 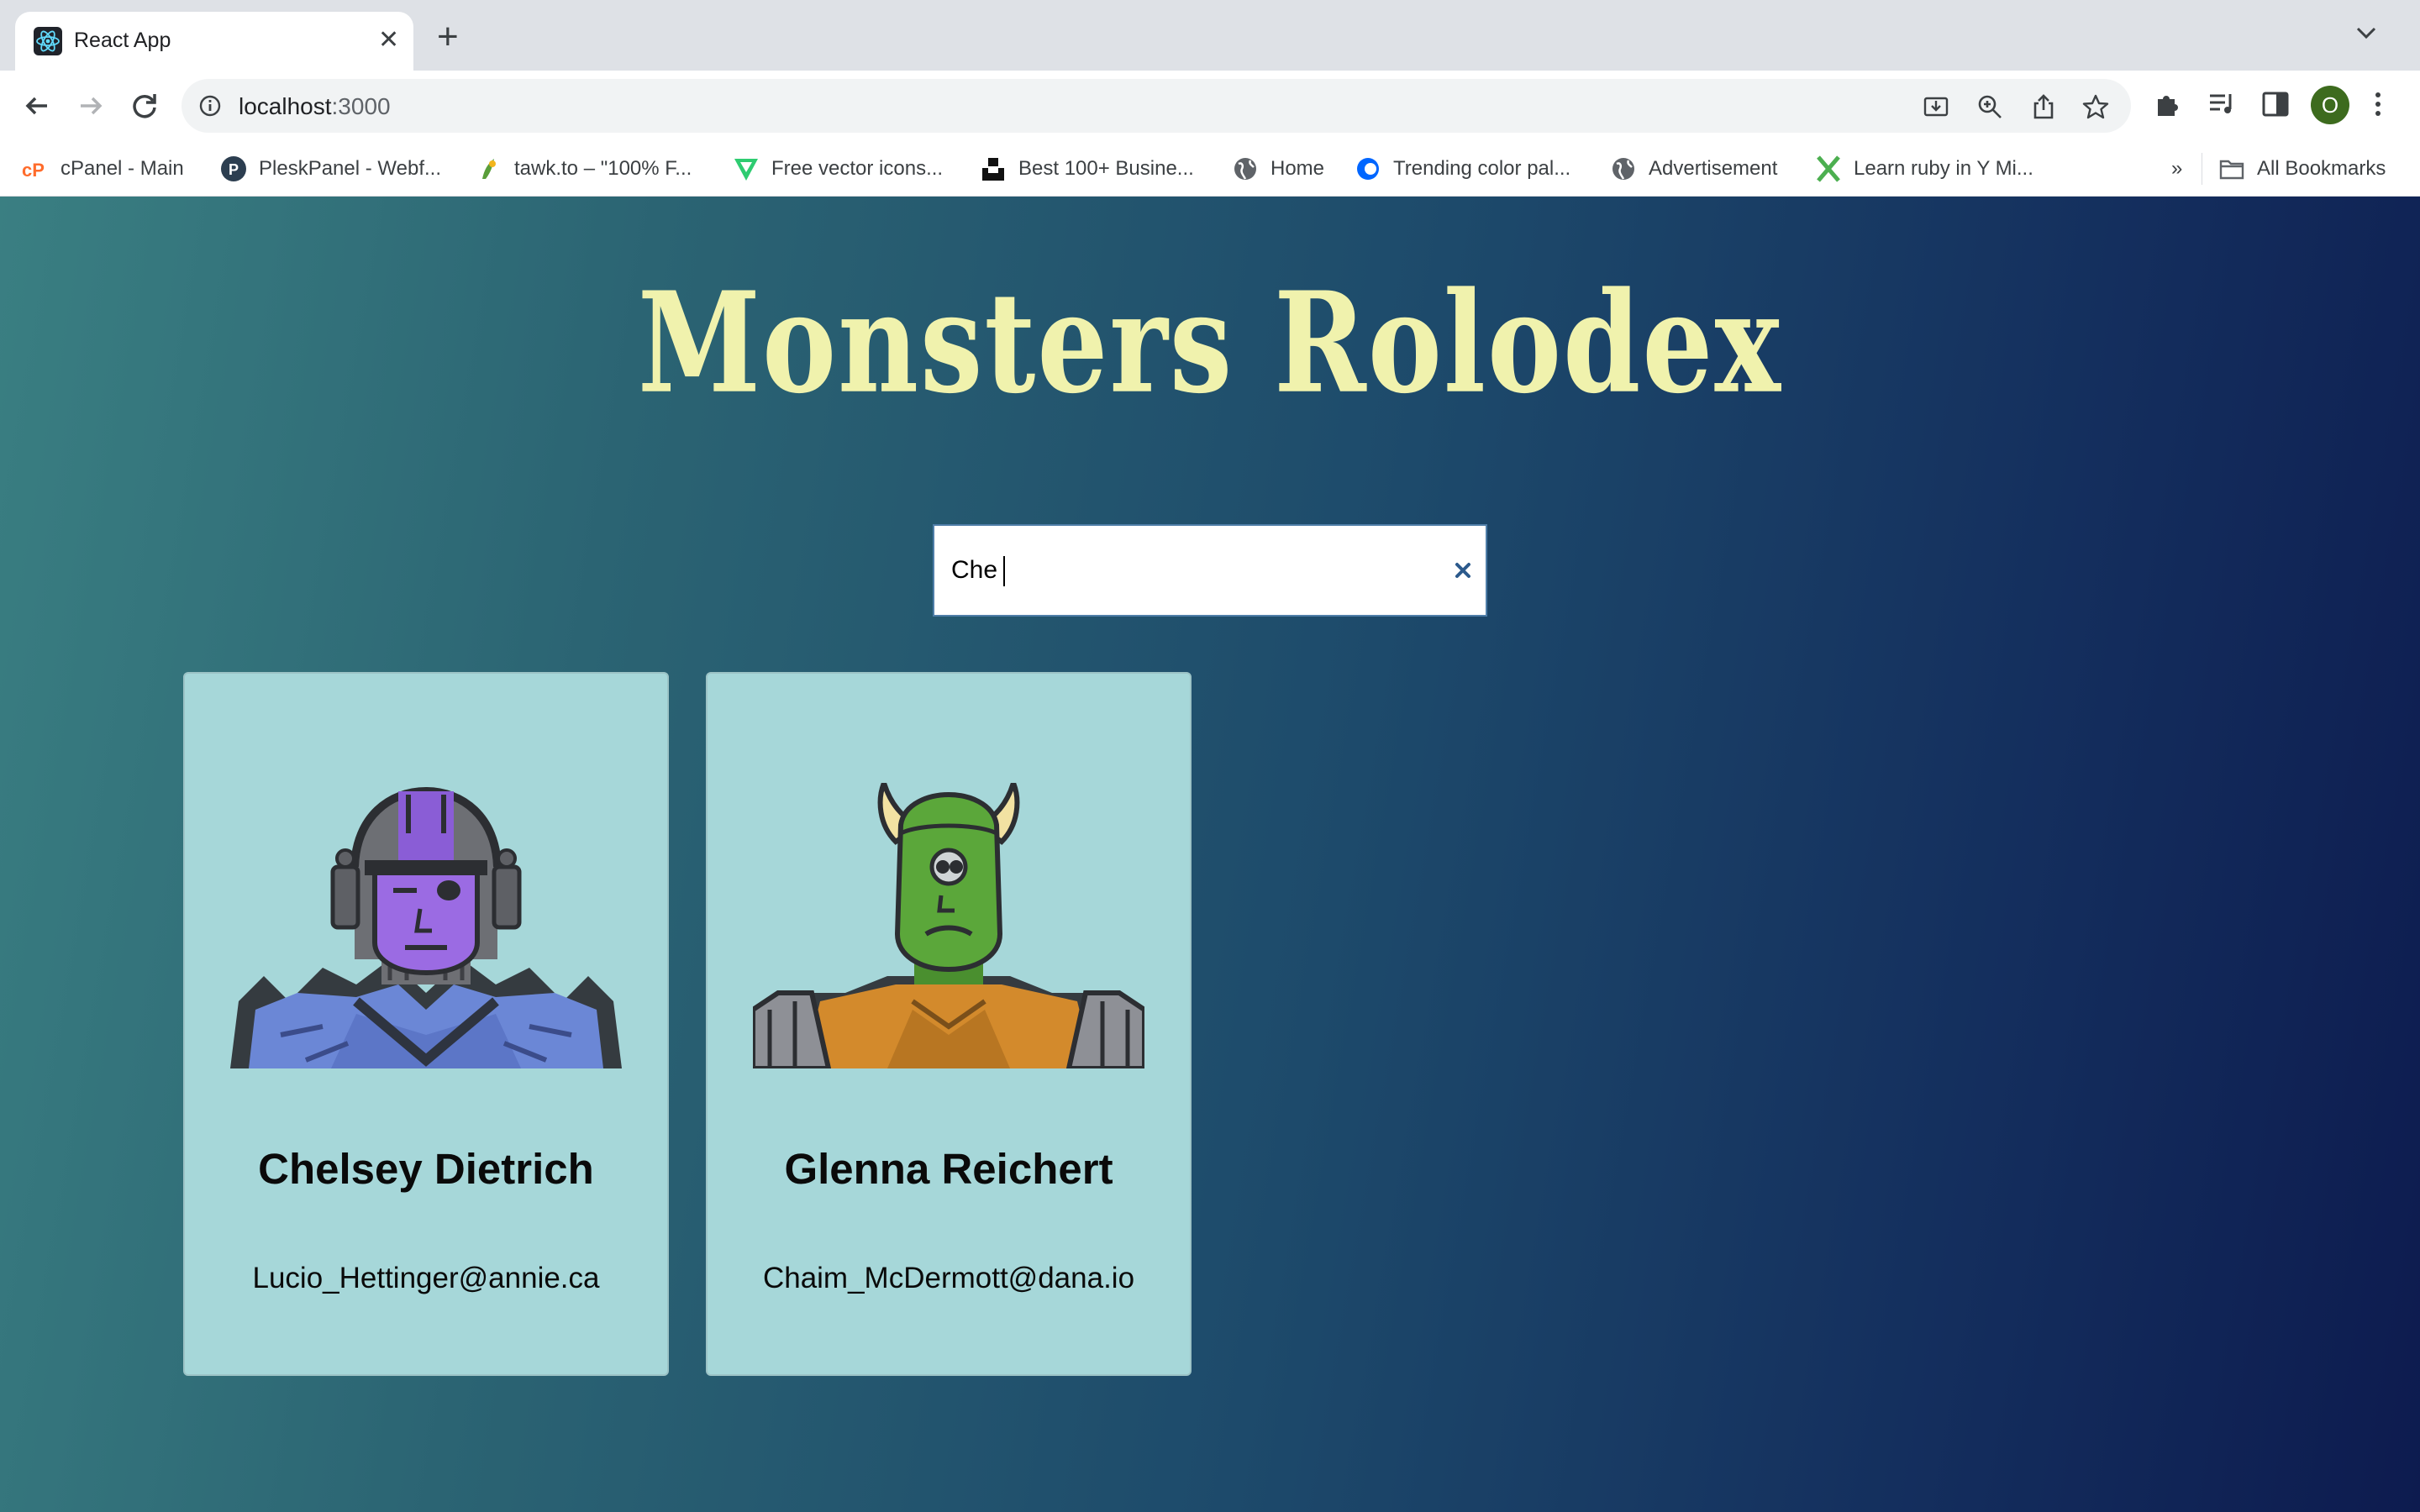 I want to click on close-tab-icon: ✕, so click(x=389, y=40).